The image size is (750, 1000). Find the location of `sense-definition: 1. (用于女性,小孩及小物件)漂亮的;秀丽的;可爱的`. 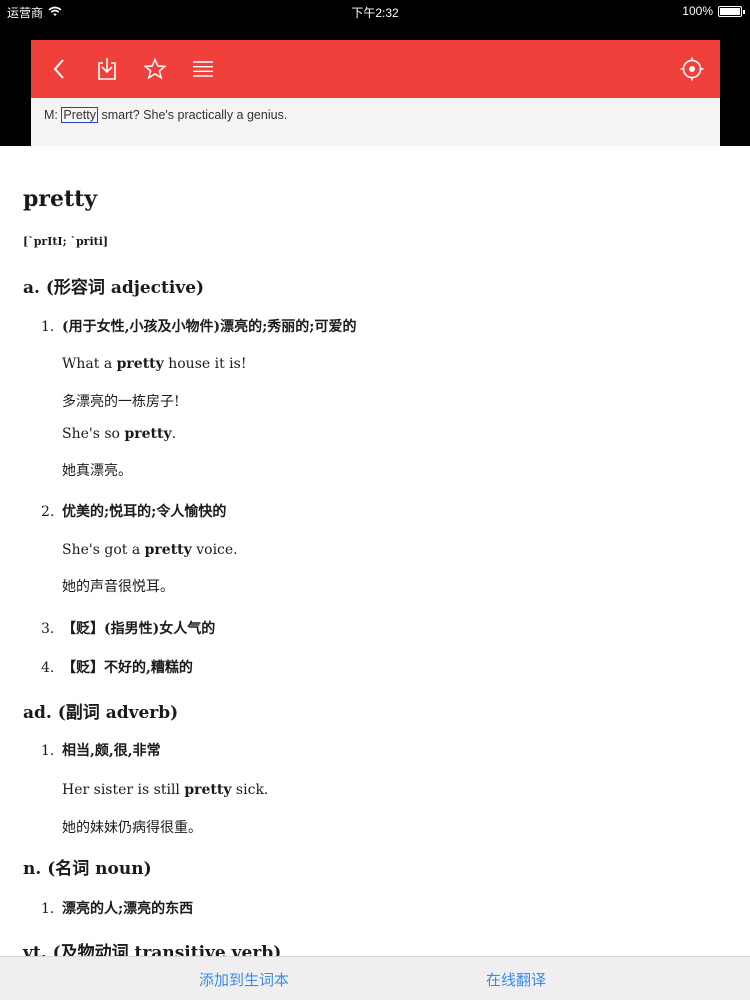

sense-definition: 1. (用于女性,小孩及小物件)漂亮的;秀丽的;可爱的 is located at coordinates (198, 326).